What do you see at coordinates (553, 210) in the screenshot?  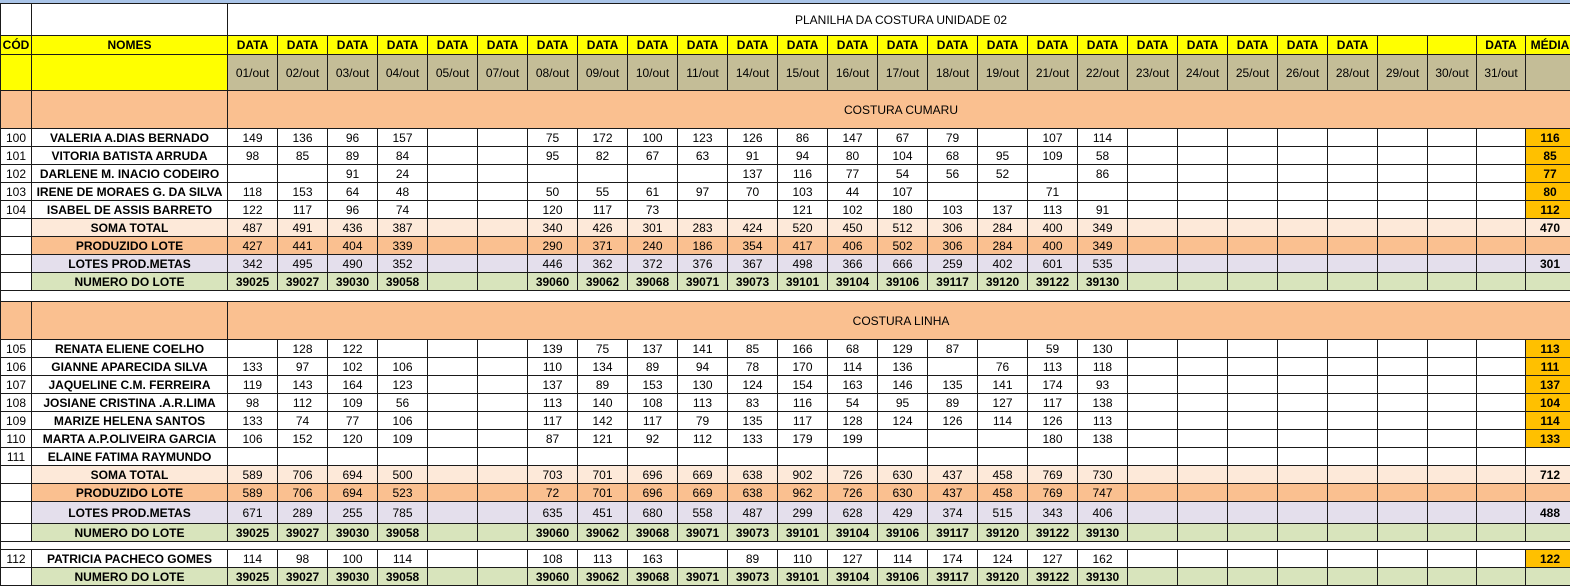 I see `production-value: 120` at bounding box center [553, 210].